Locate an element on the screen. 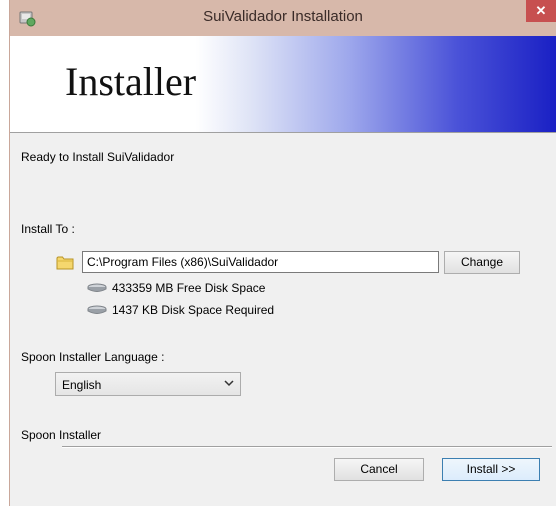 The height and width of the screenshot is (506, 556). language-label: Spoon Installer Language : is located at coordinates (93, 357).